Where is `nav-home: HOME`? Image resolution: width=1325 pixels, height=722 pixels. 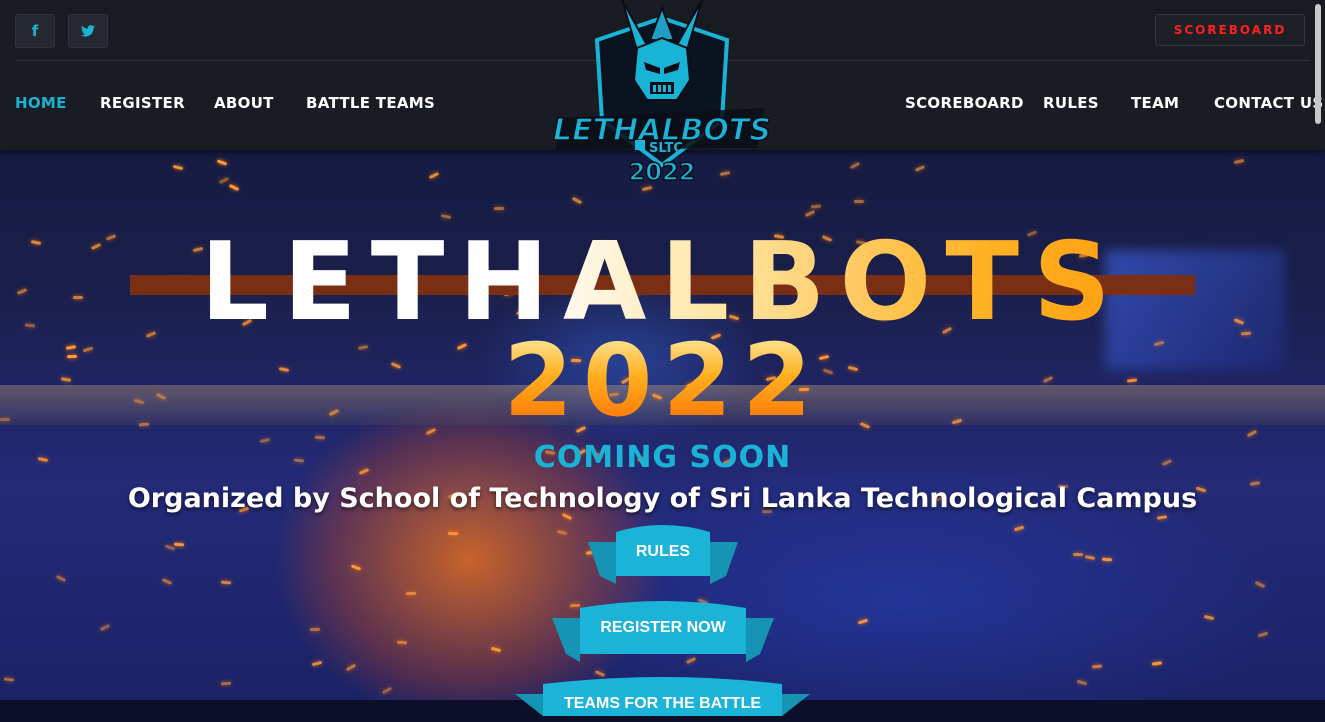 nav-home: HOME is located at coordinates (41, 103).